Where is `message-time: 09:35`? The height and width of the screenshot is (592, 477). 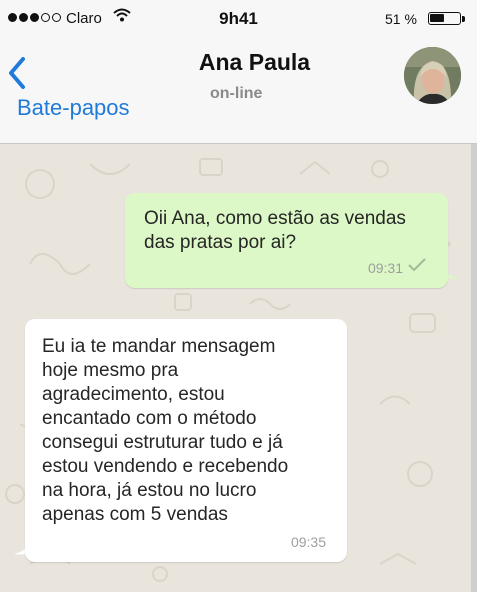 message-time: 09:35 is located at coordinates (308, 542).